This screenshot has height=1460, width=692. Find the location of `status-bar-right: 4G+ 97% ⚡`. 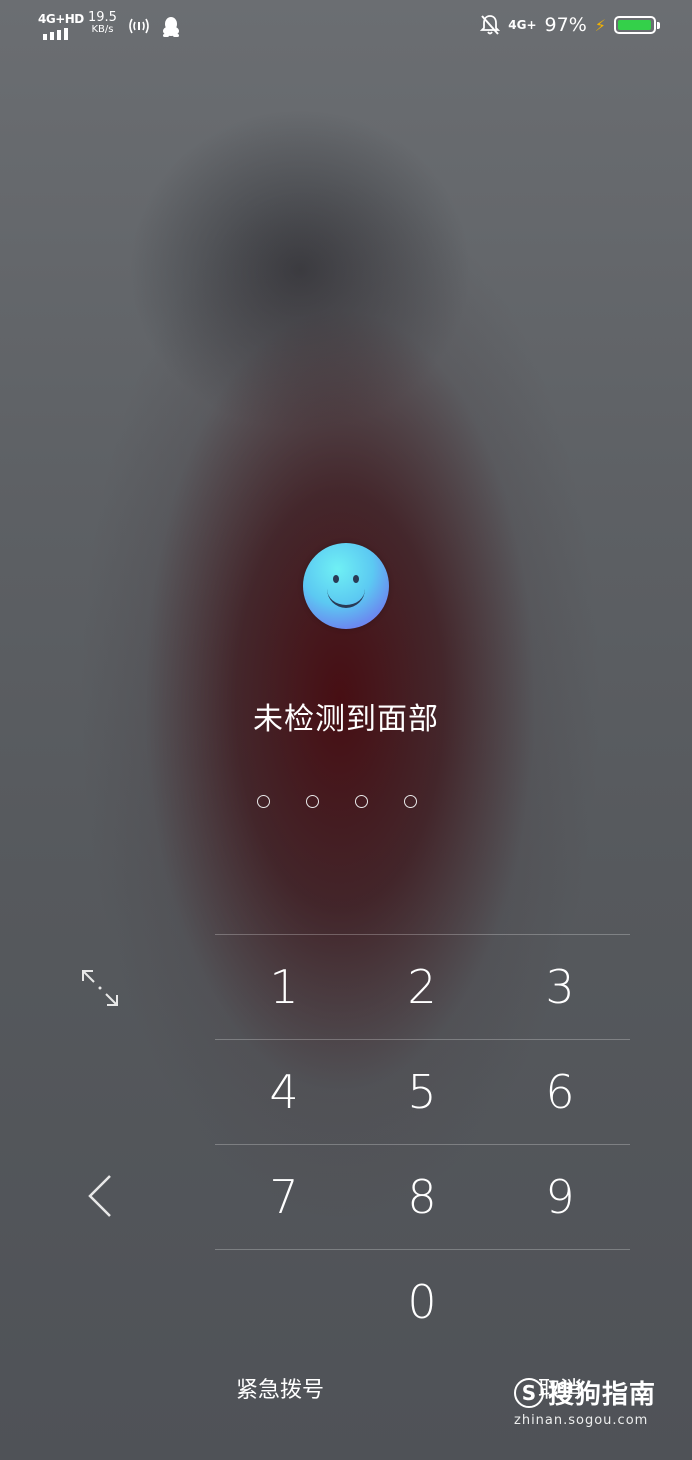

status-bar-right: 4G+ 97% ⚡ is located at coordinates (570, 25).